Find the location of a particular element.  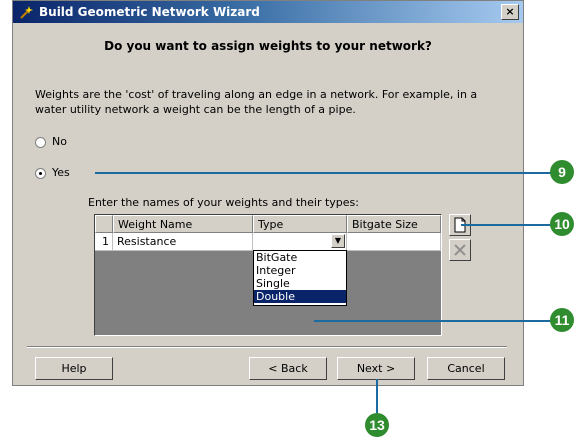

radio-no: No is located at coordinates (51, 141).